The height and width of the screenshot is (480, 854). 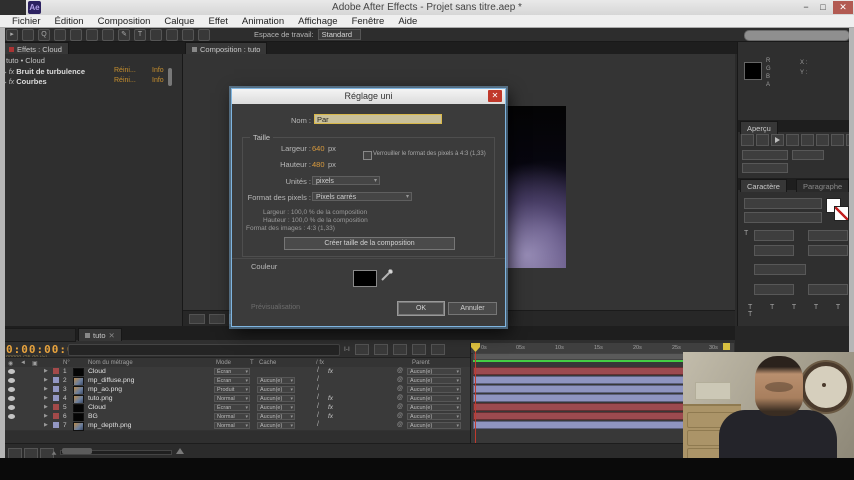 I want to click on zoom-tool-icon: Q, so click(x=44, y=34).